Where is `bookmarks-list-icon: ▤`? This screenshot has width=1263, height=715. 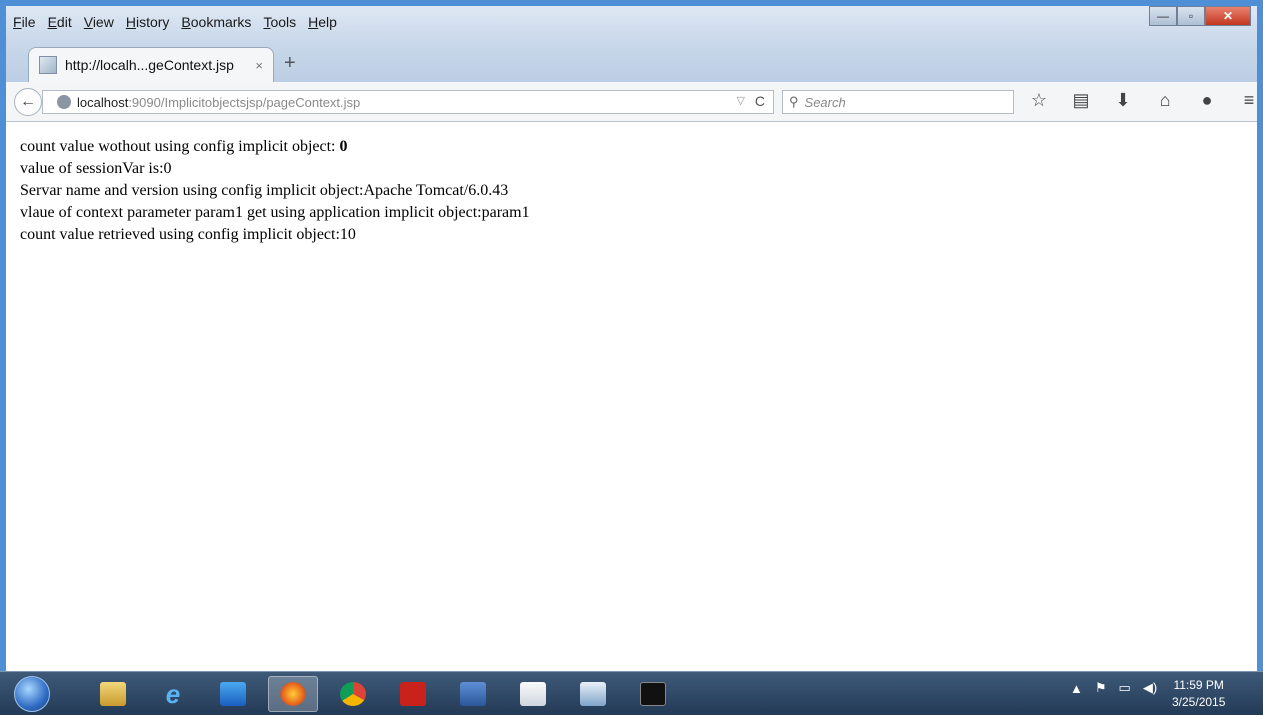 bookmarks-list-icon: ▤ is located at coordinates (1081, 100).